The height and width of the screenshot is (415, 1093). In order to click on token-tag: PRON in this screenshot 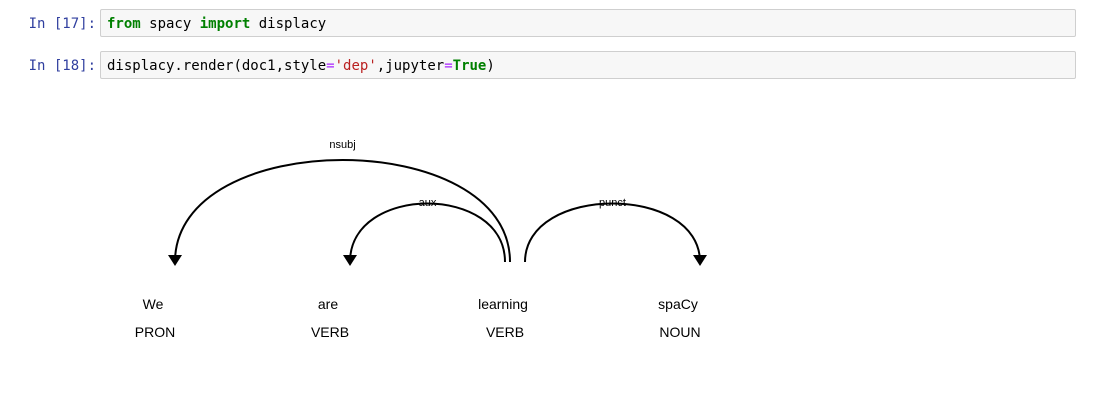, I will do `click(155, 332)`.